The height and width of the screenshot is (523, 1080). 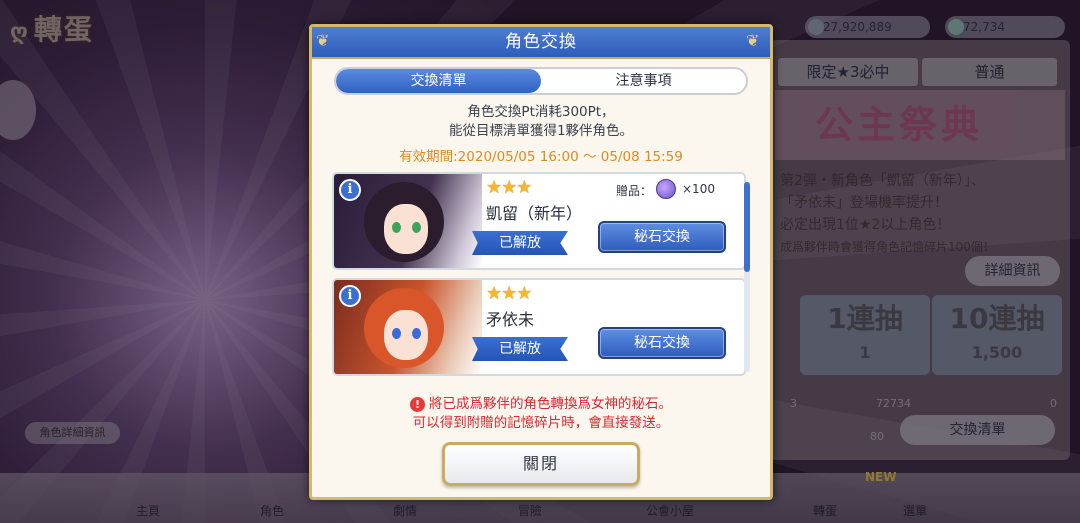 I want to click on list-item: i ★★★ 凱留（新年） 已解放 贈品： ×100 秘石交換, so click(x=539, y=221).